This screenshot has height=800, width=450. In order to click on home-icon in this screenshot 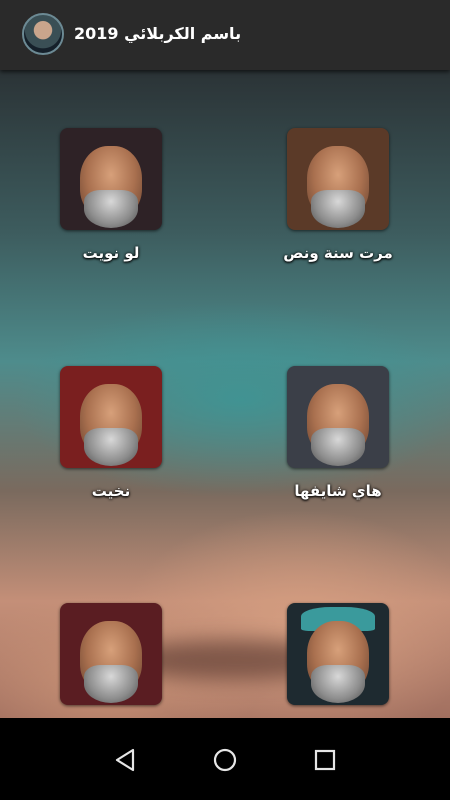, I will do `click(225, 760)`.